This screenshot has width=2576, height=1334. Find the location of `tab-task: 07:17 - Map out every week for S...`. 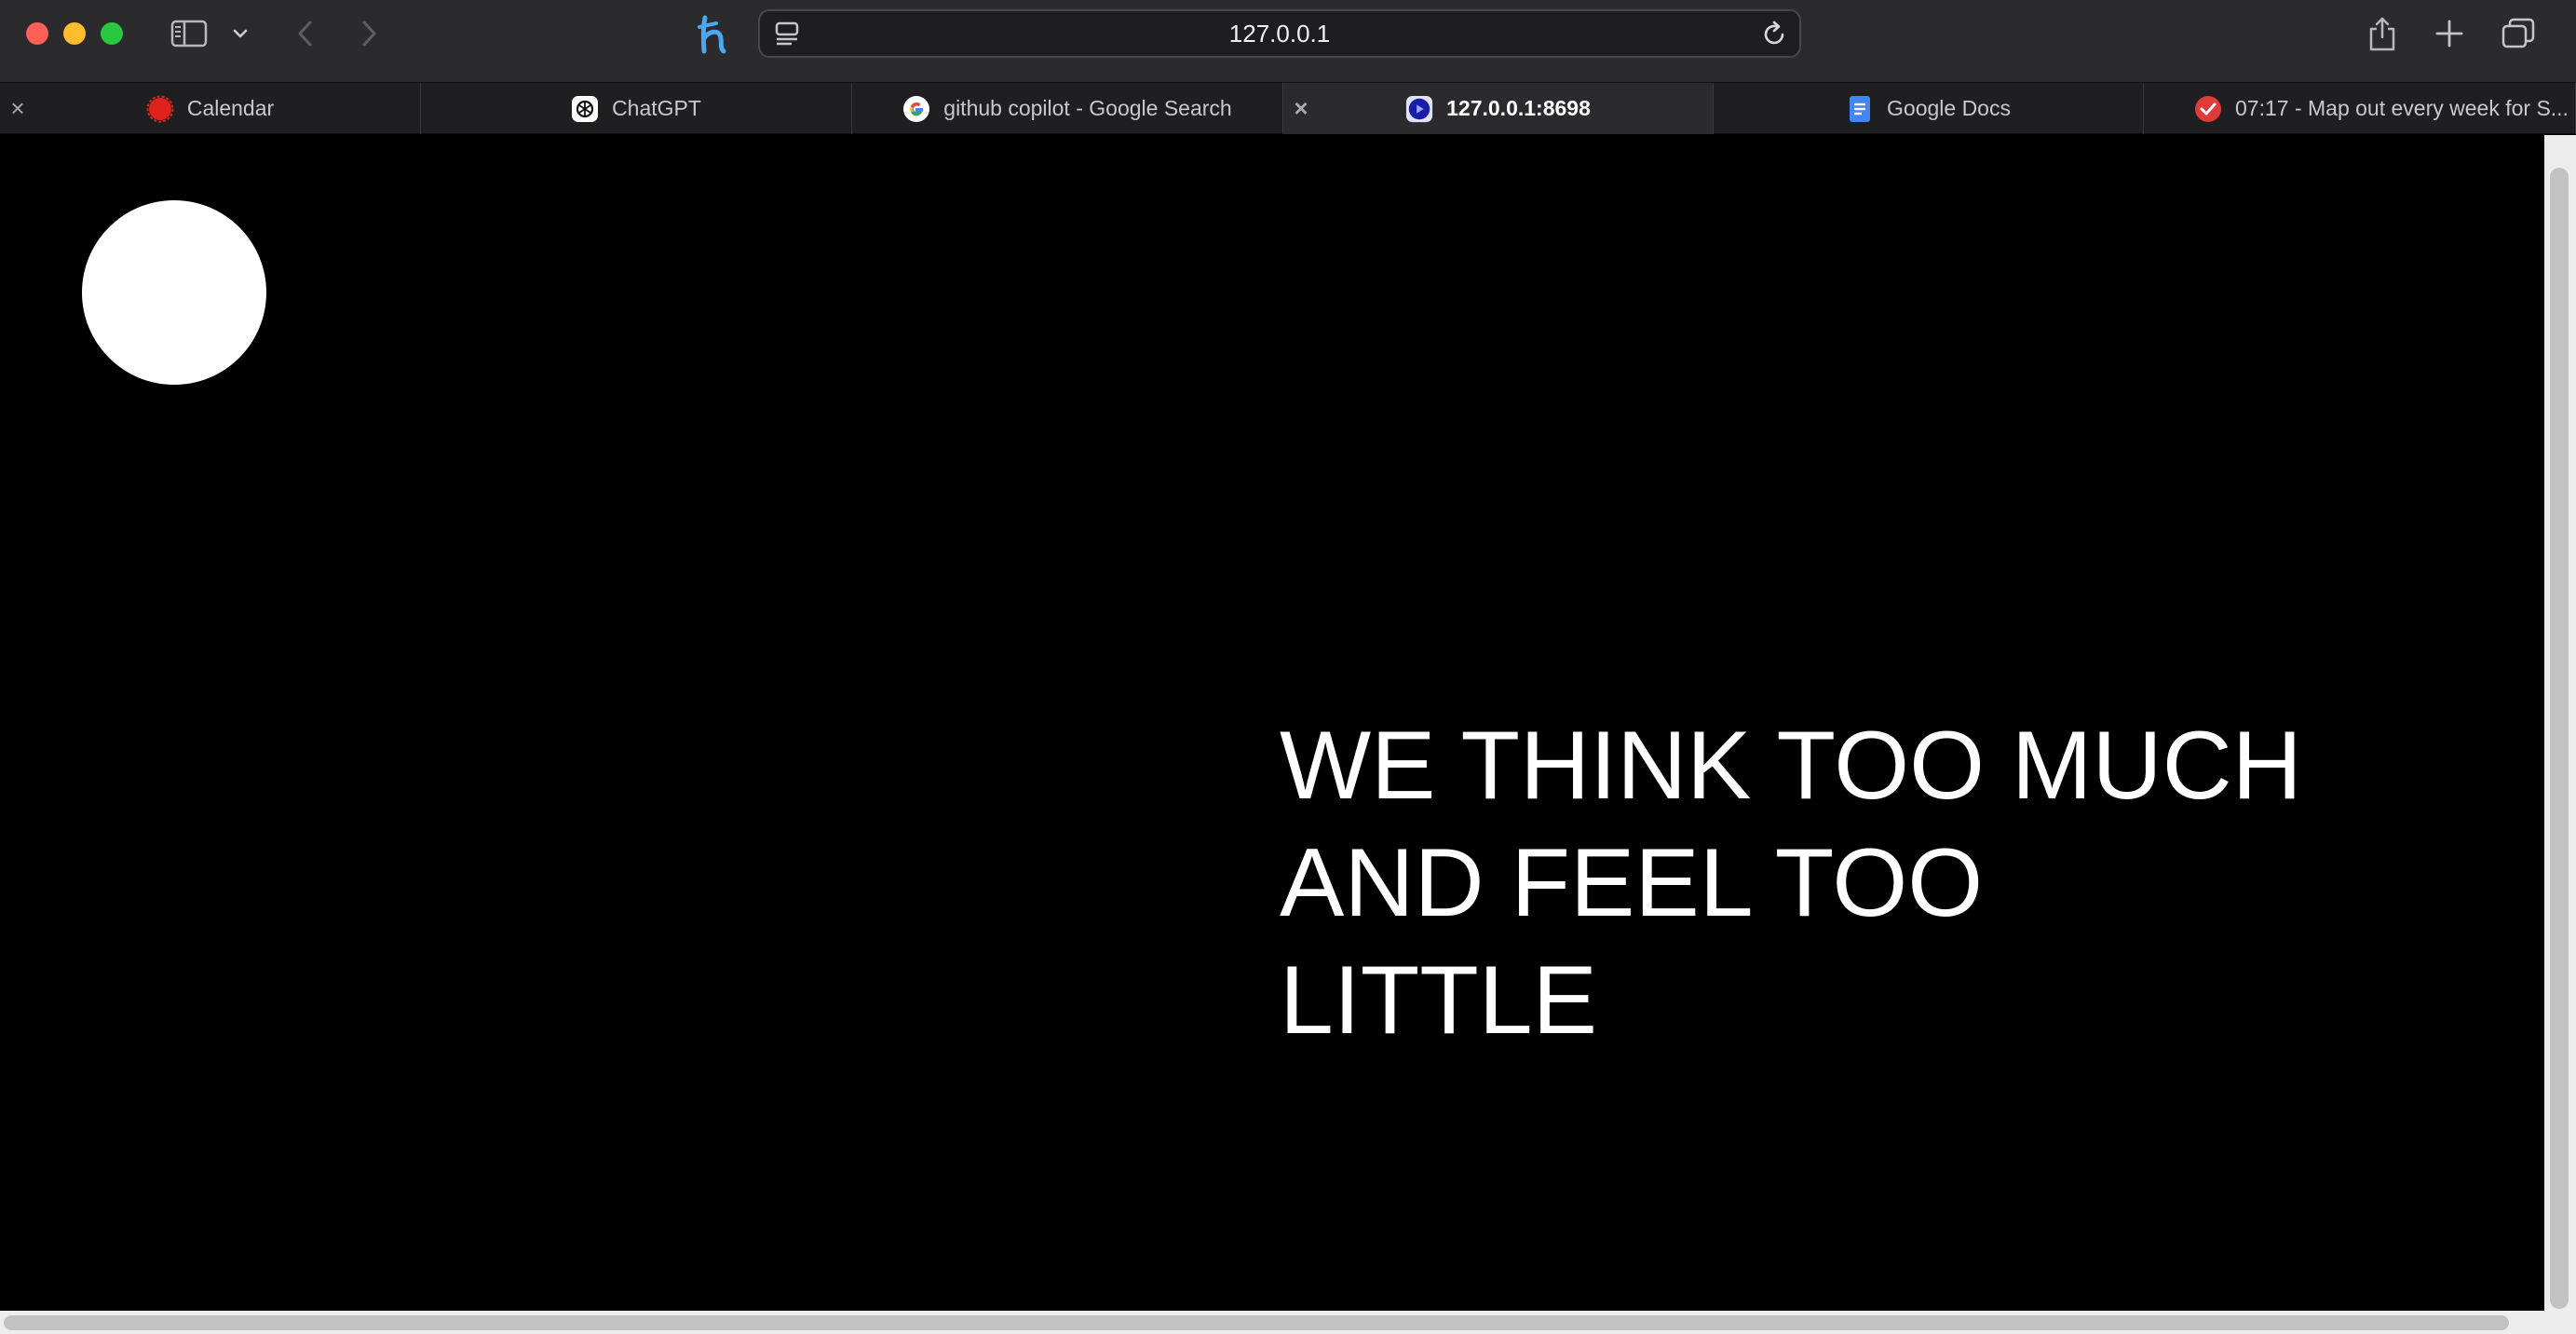

tab-task: 07:17 - Map out every week for S... is located at coordinates (2360, 108).